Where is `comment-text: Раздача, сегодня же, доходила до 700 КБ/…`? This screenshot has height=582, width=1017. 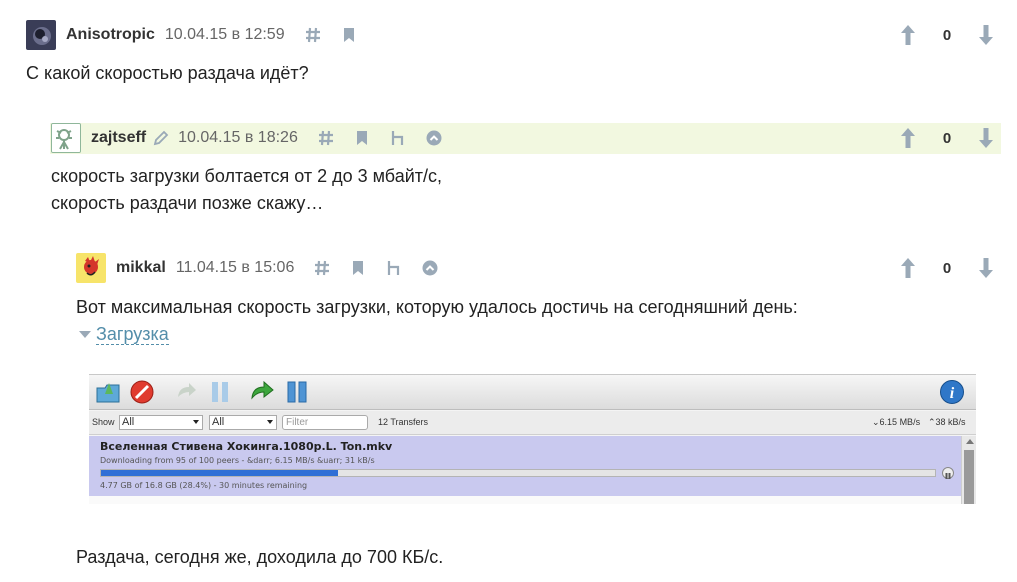
comment-text: Раздача, сегодня же, доходила до 700 КБ/… is located at coordinates (259, 557).